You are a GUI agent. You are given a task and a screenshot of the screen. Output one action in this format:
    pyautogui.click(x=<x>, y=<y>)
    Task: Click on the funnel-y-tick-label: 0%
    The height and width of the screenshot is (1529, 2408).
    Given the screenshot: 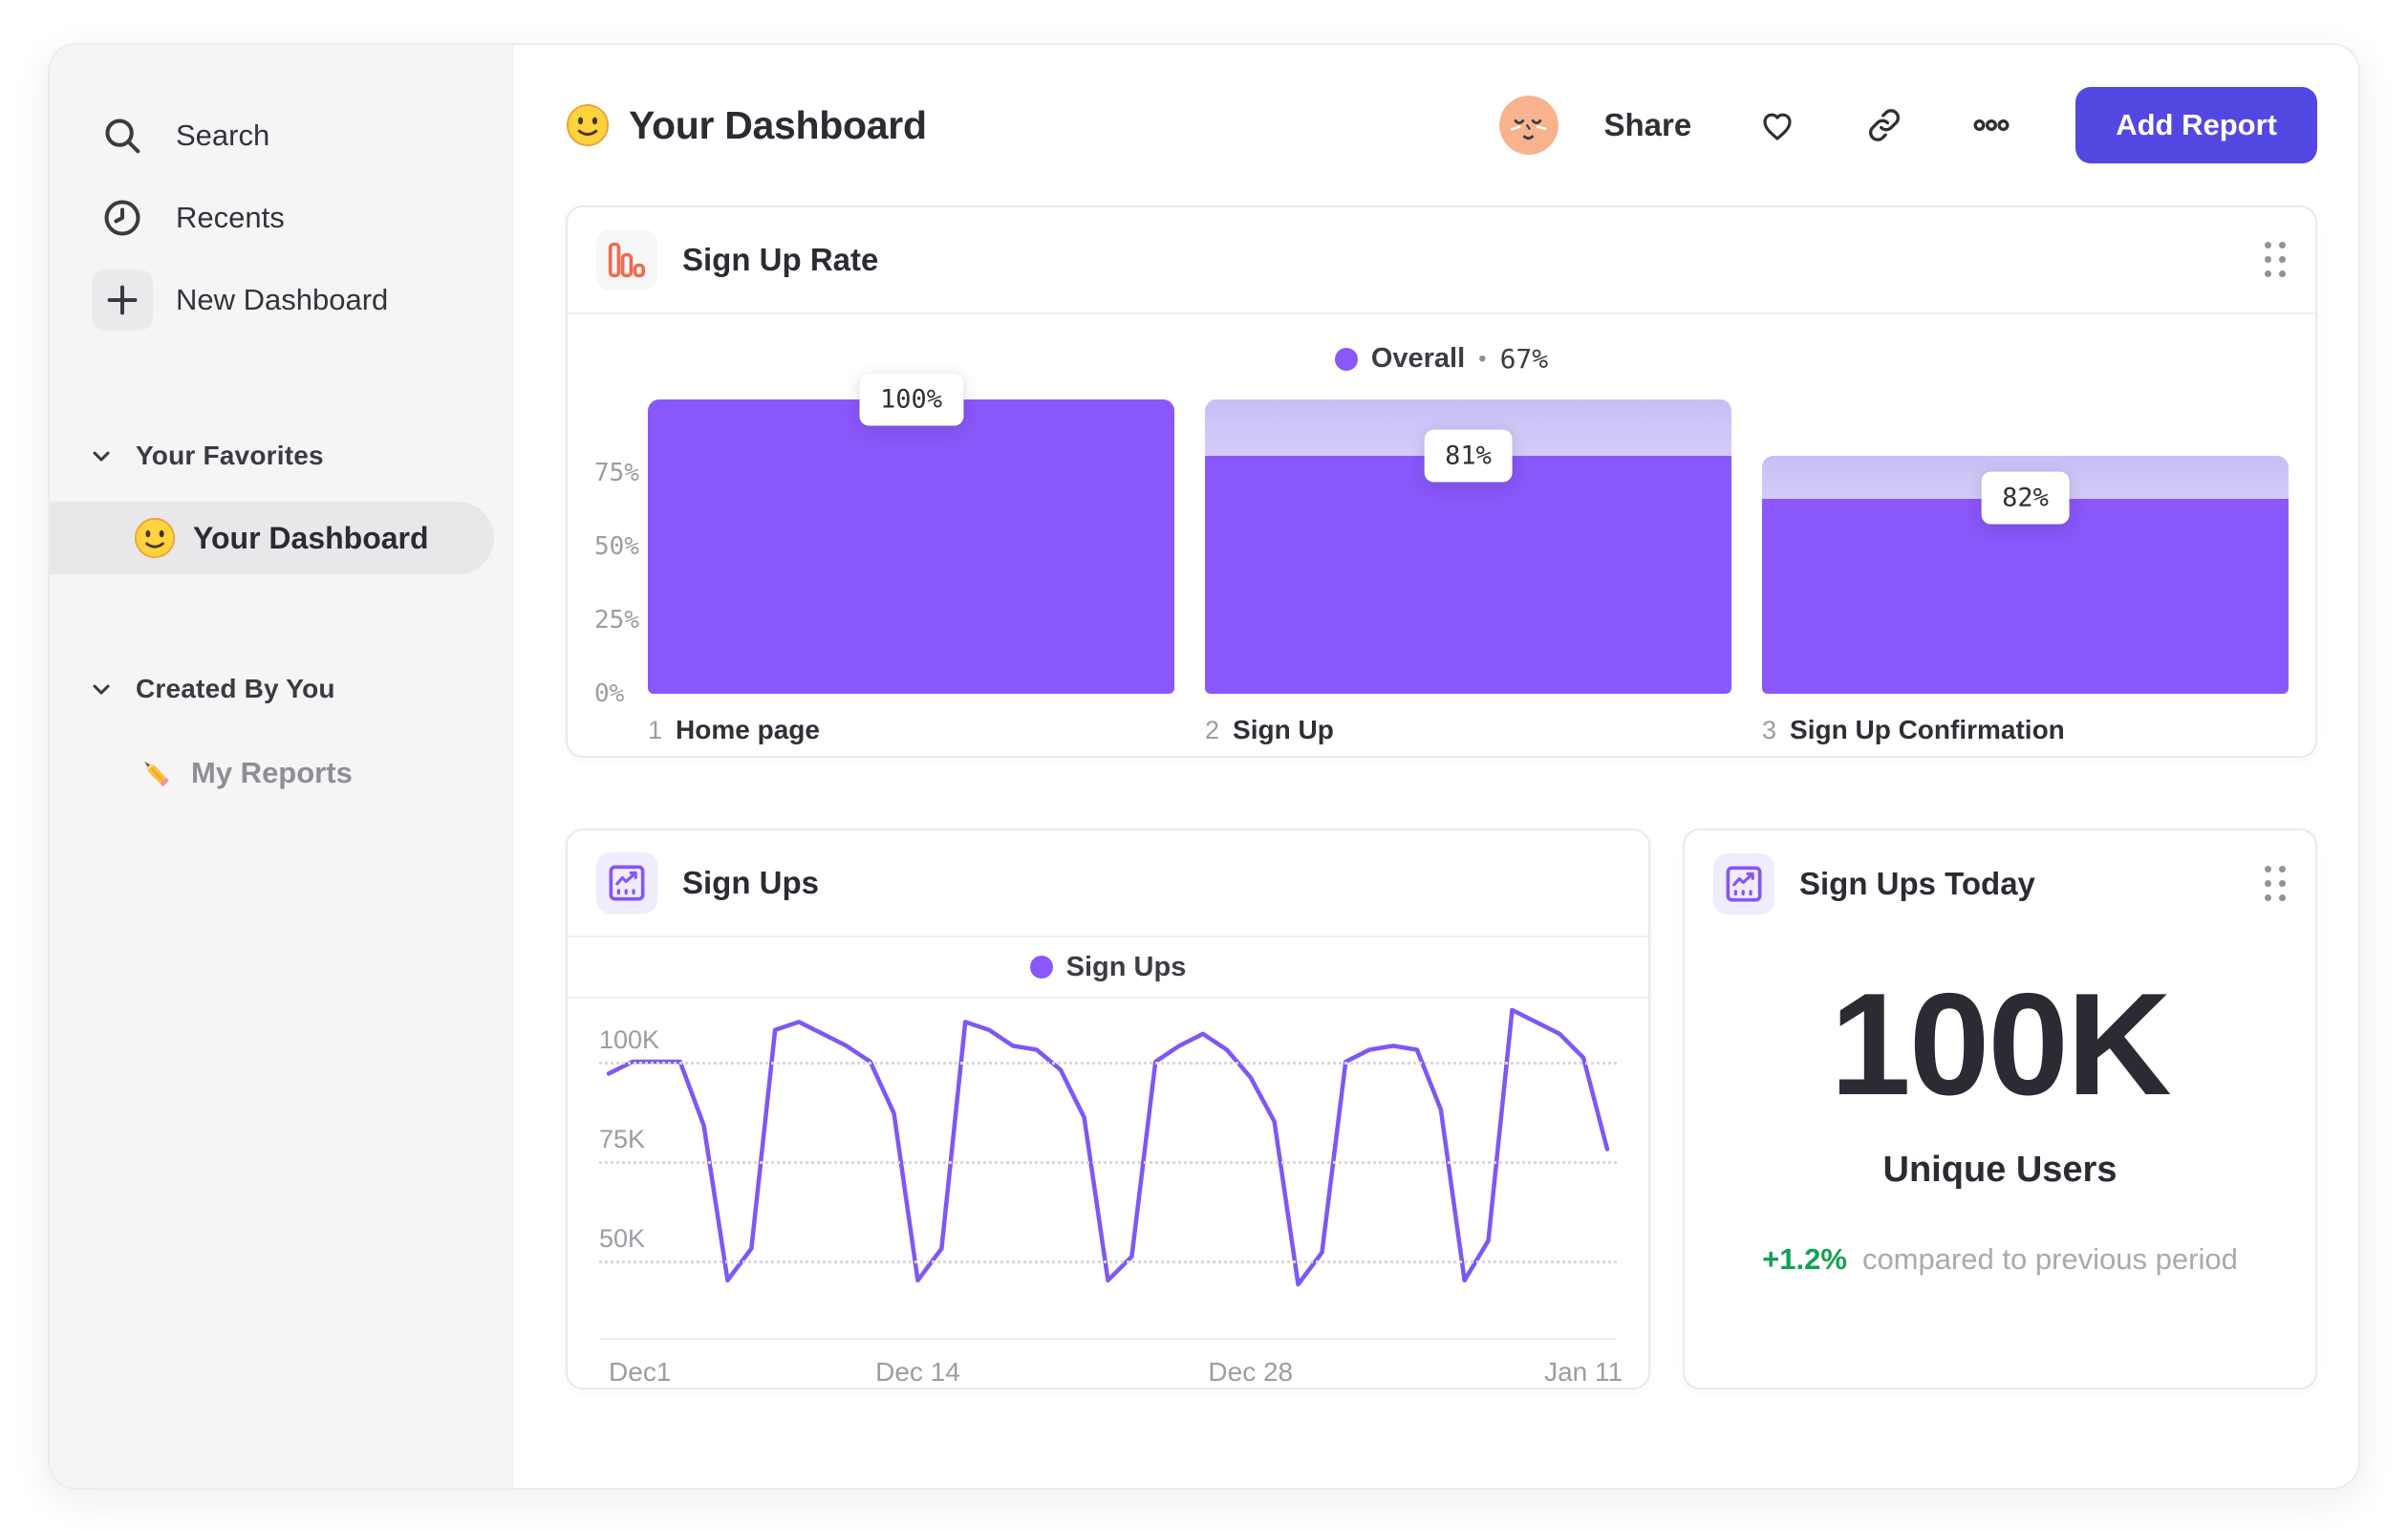 What is the action you would take?
    pyautogui.click(x=610, y=693)
    